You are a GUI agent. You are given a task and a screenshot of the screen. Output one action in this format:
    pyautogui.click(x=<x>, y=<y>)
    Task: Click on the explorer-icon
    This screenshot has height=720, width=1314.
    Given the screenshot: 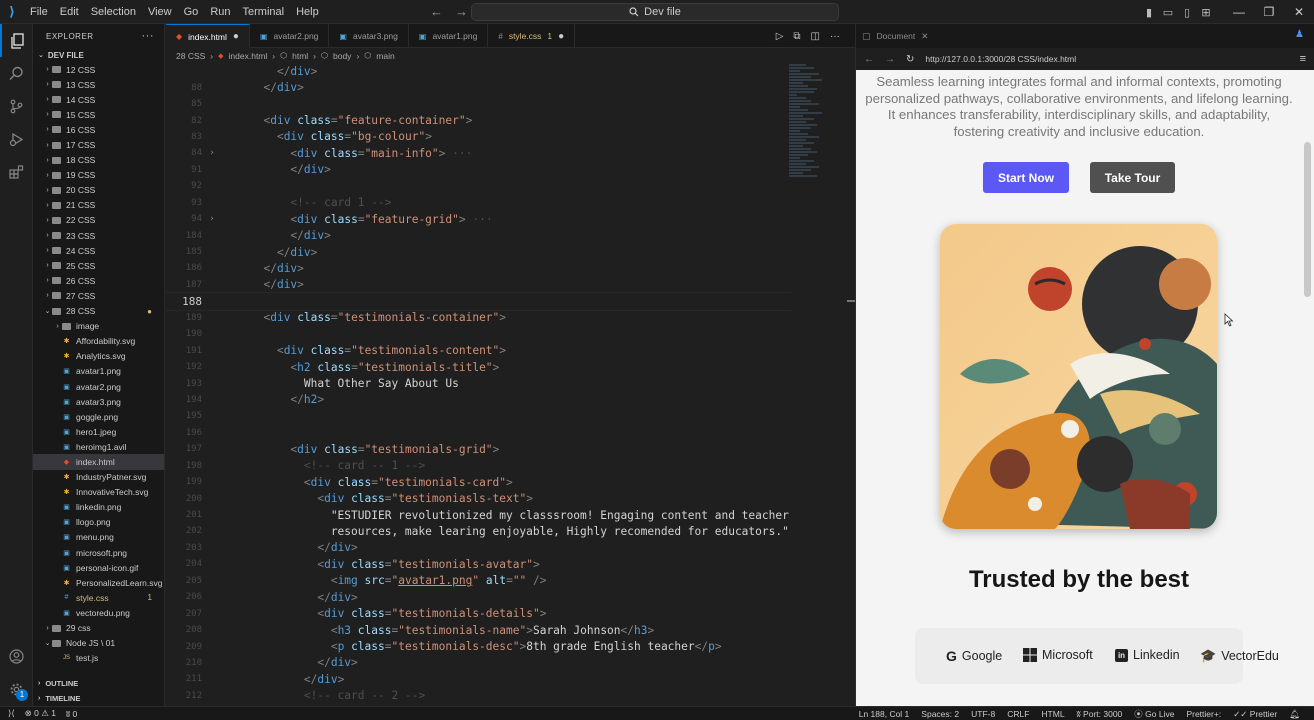 What is the action you would take?
    pyautogui.click(x=16, y=40)
    